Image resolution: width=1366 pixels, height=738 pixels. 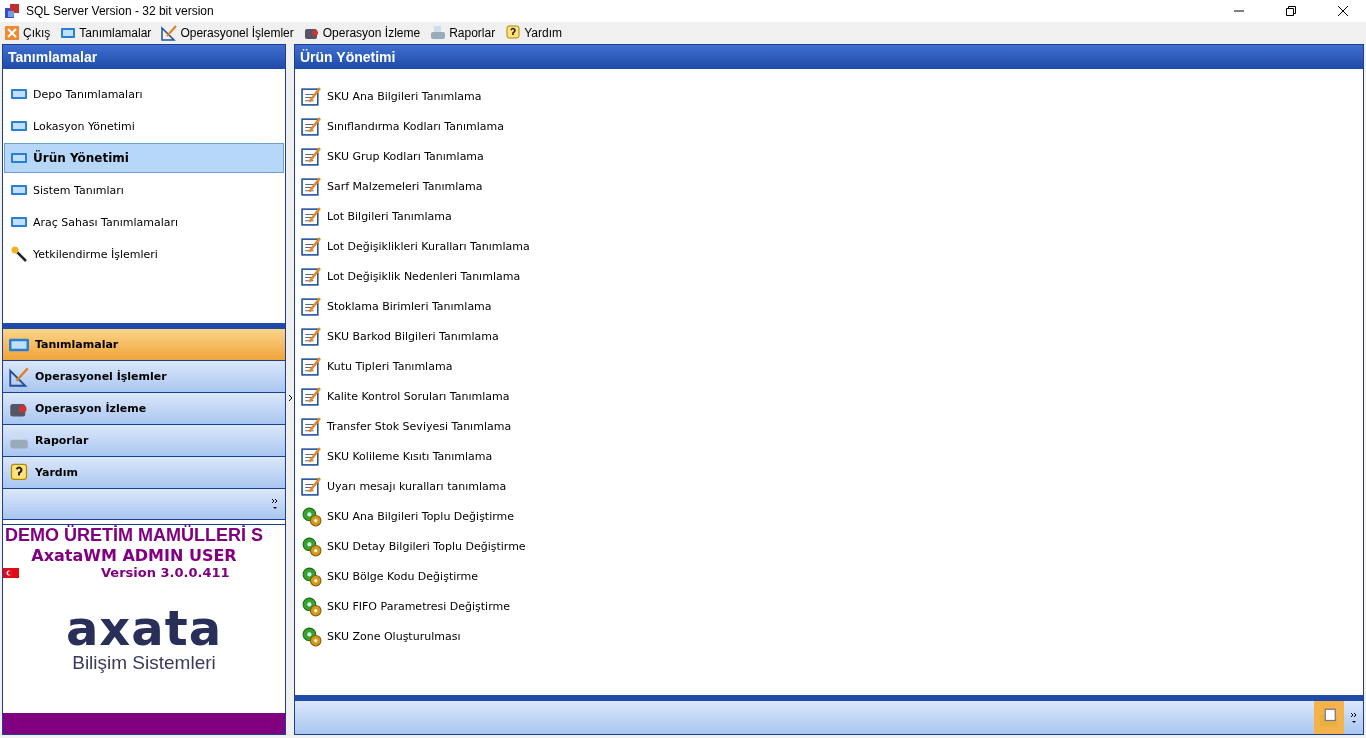 I want to click on exit-icon, so click(x=12, y=33).